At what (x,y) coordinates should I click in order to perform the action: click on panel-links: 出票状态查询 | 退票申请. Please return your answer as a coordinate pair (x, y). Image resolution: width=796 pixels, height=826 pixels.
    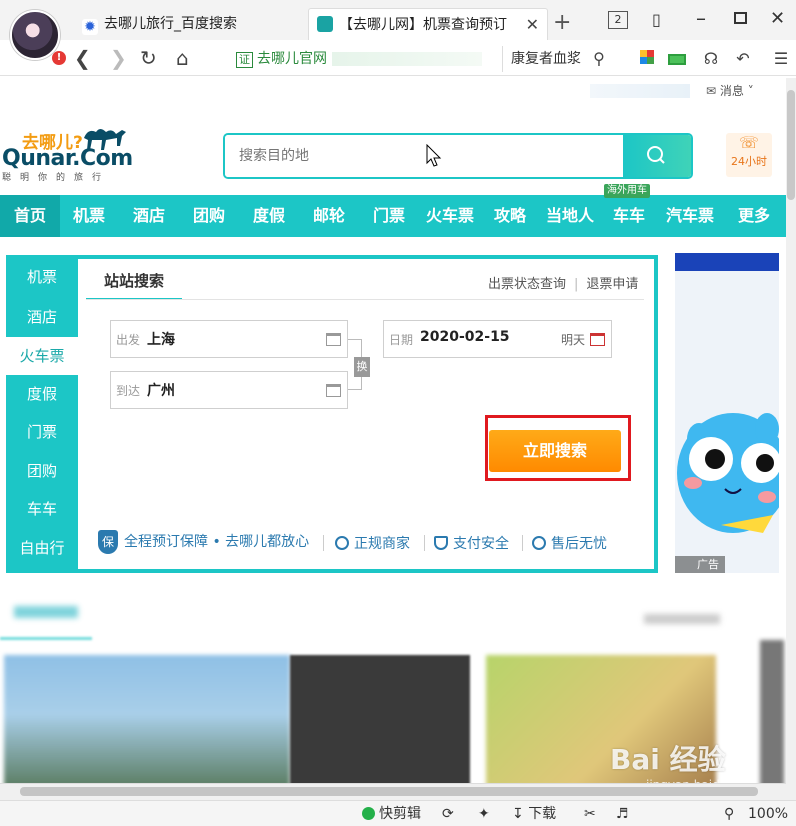
    Looking at the image, I should click on (563, 282).